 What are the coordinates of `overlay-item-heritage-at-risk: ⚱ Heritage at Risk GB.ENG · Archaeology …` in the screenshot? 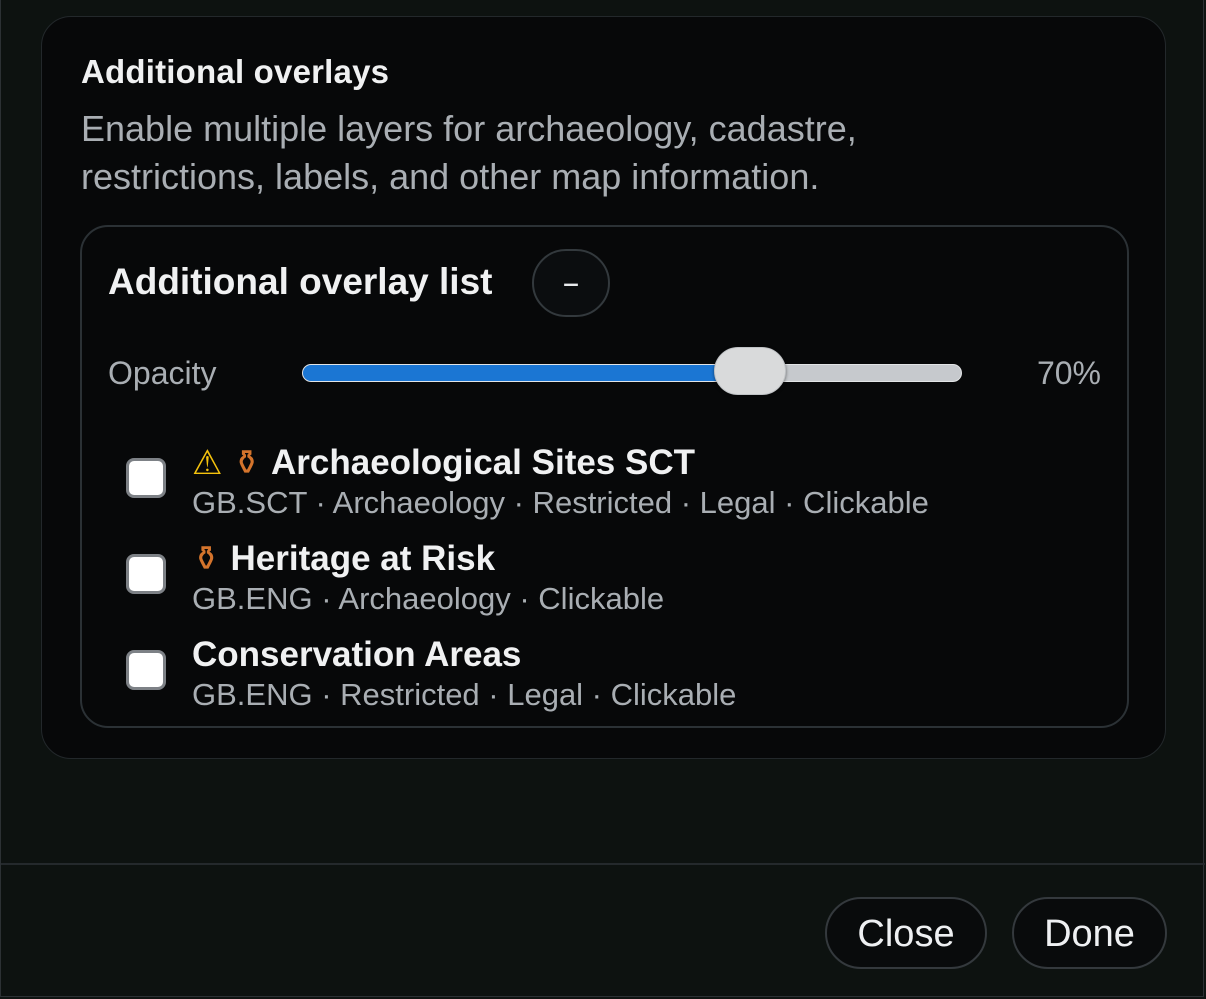 It's located at (614, 584).